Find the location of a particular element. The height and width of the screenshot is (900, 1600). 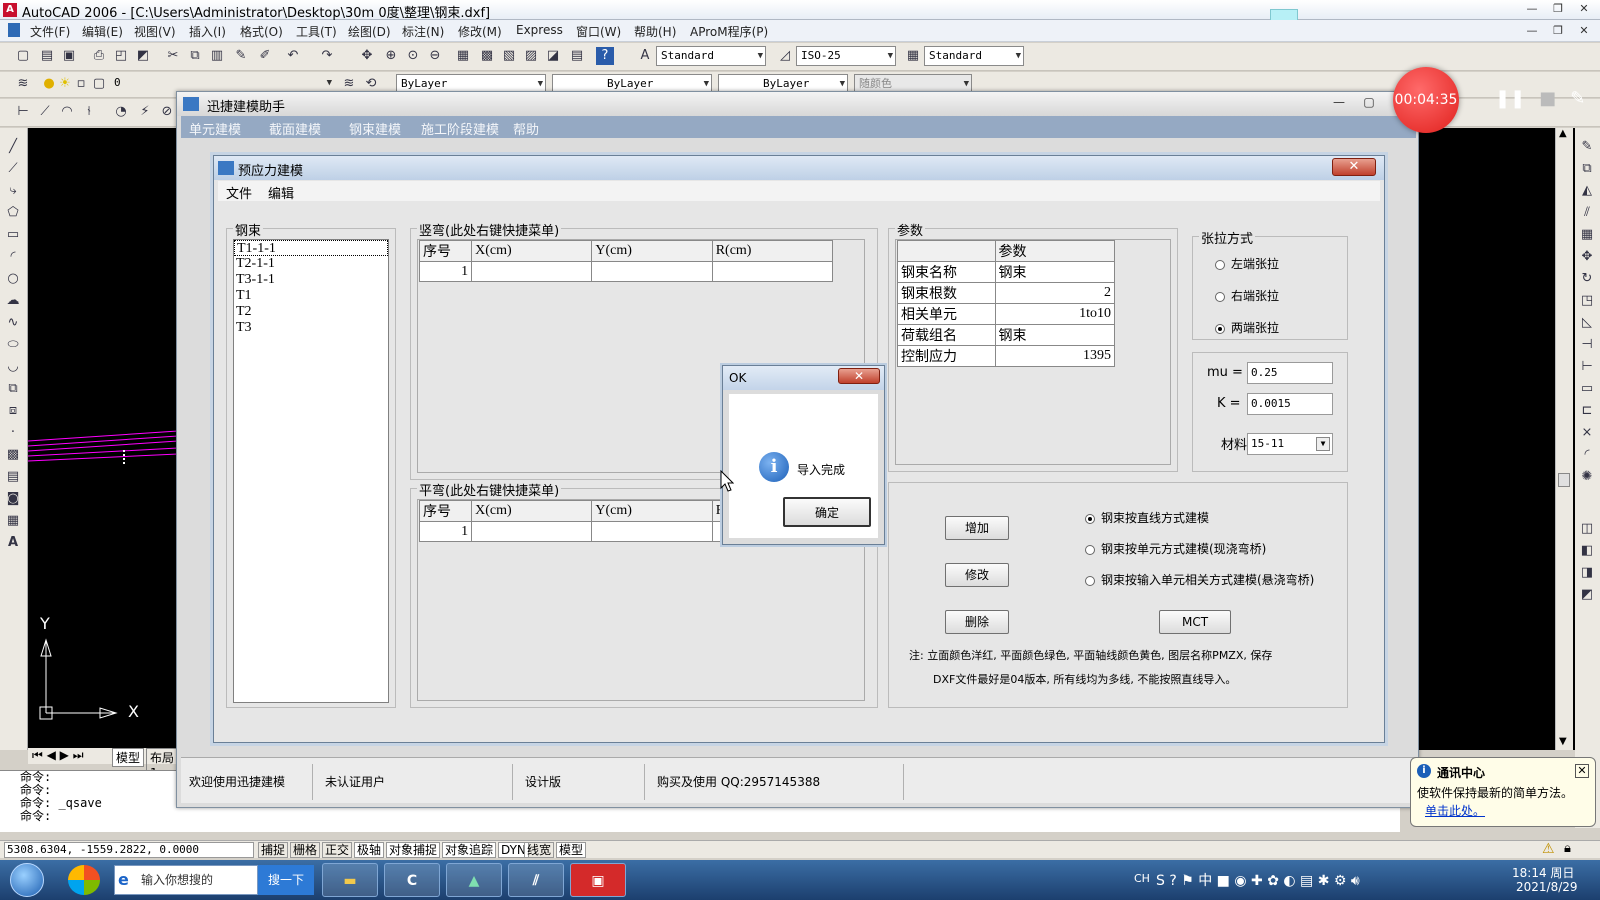

vertical-curve-table: 序号 X(cm) Y(cm) R(cm) 1 is located at coordinates (626, 261).